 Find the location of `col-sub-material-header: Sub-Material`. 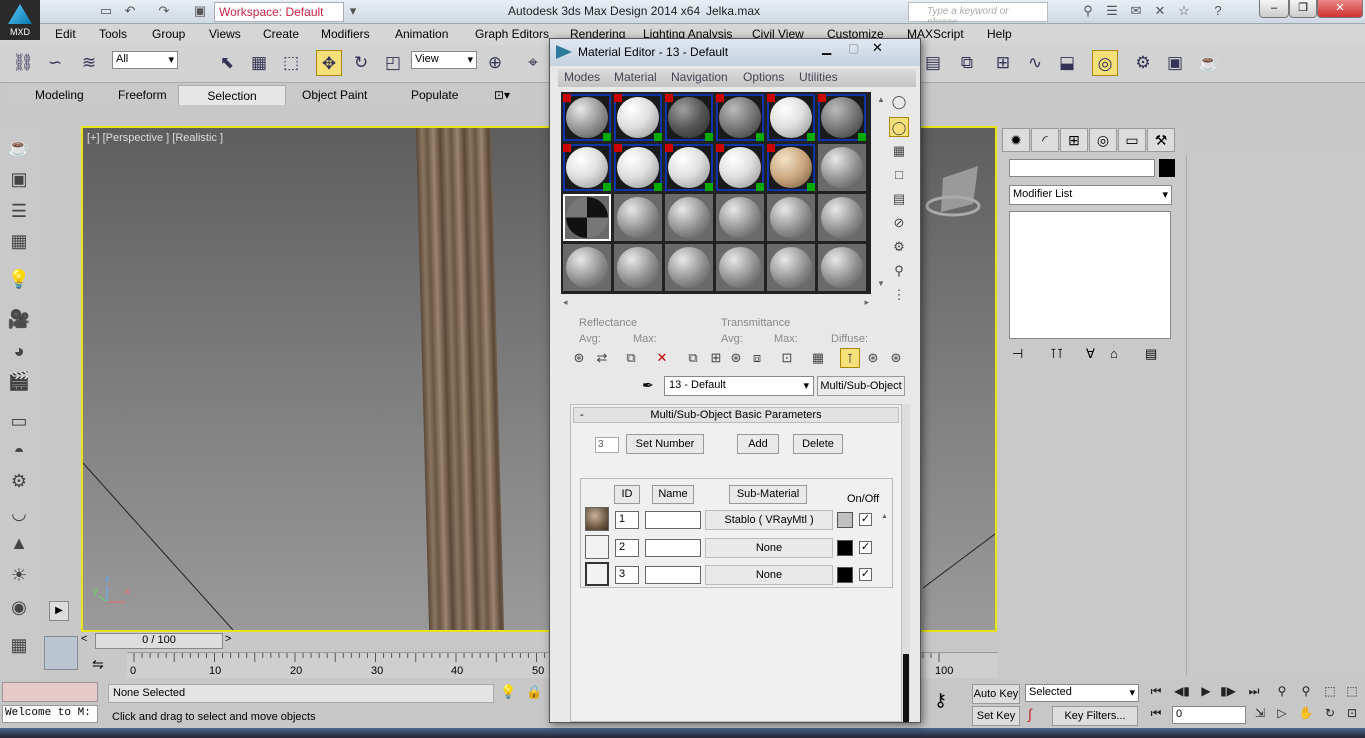

col-sub-material-header: Sub-Material is located at coordinates (768, 494).